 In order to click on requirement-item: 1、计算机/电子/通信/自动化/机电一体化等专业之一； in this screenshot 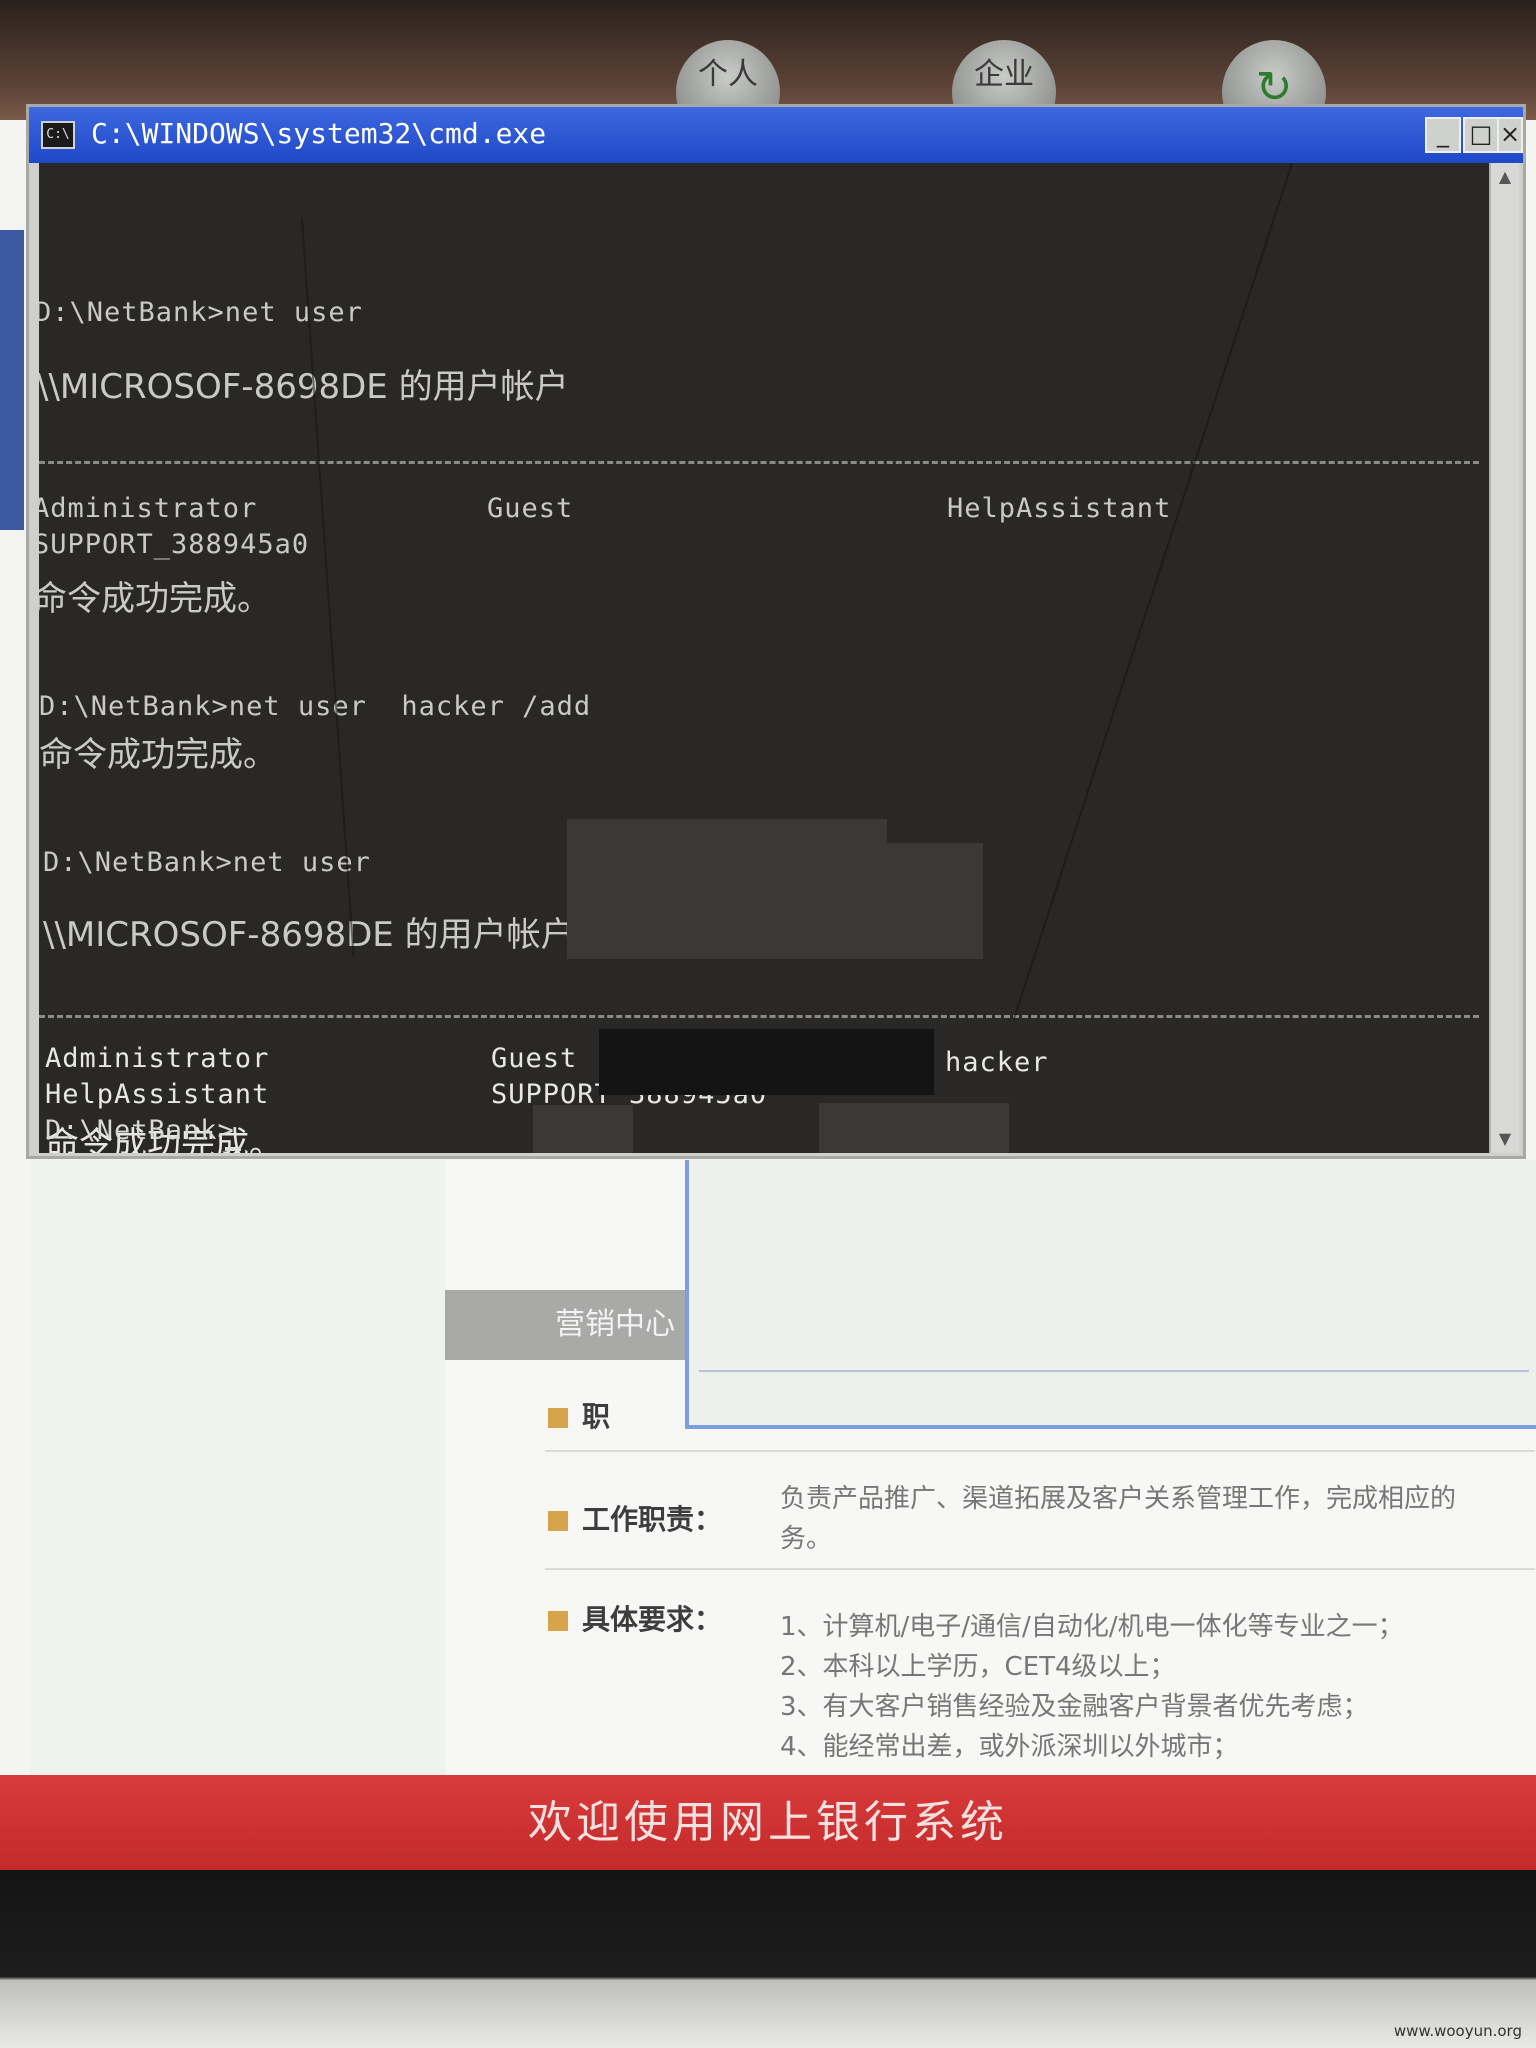, I will do `click(1092, 1627)`.